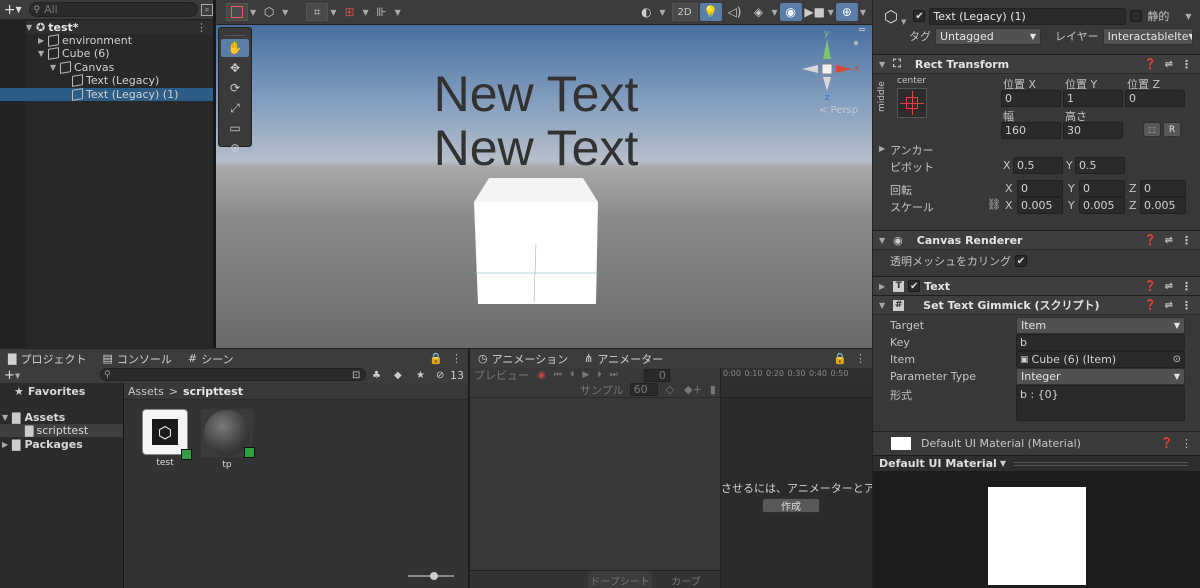 The image size is (1200, 588). I want to click on event-track, so click(796, 390).